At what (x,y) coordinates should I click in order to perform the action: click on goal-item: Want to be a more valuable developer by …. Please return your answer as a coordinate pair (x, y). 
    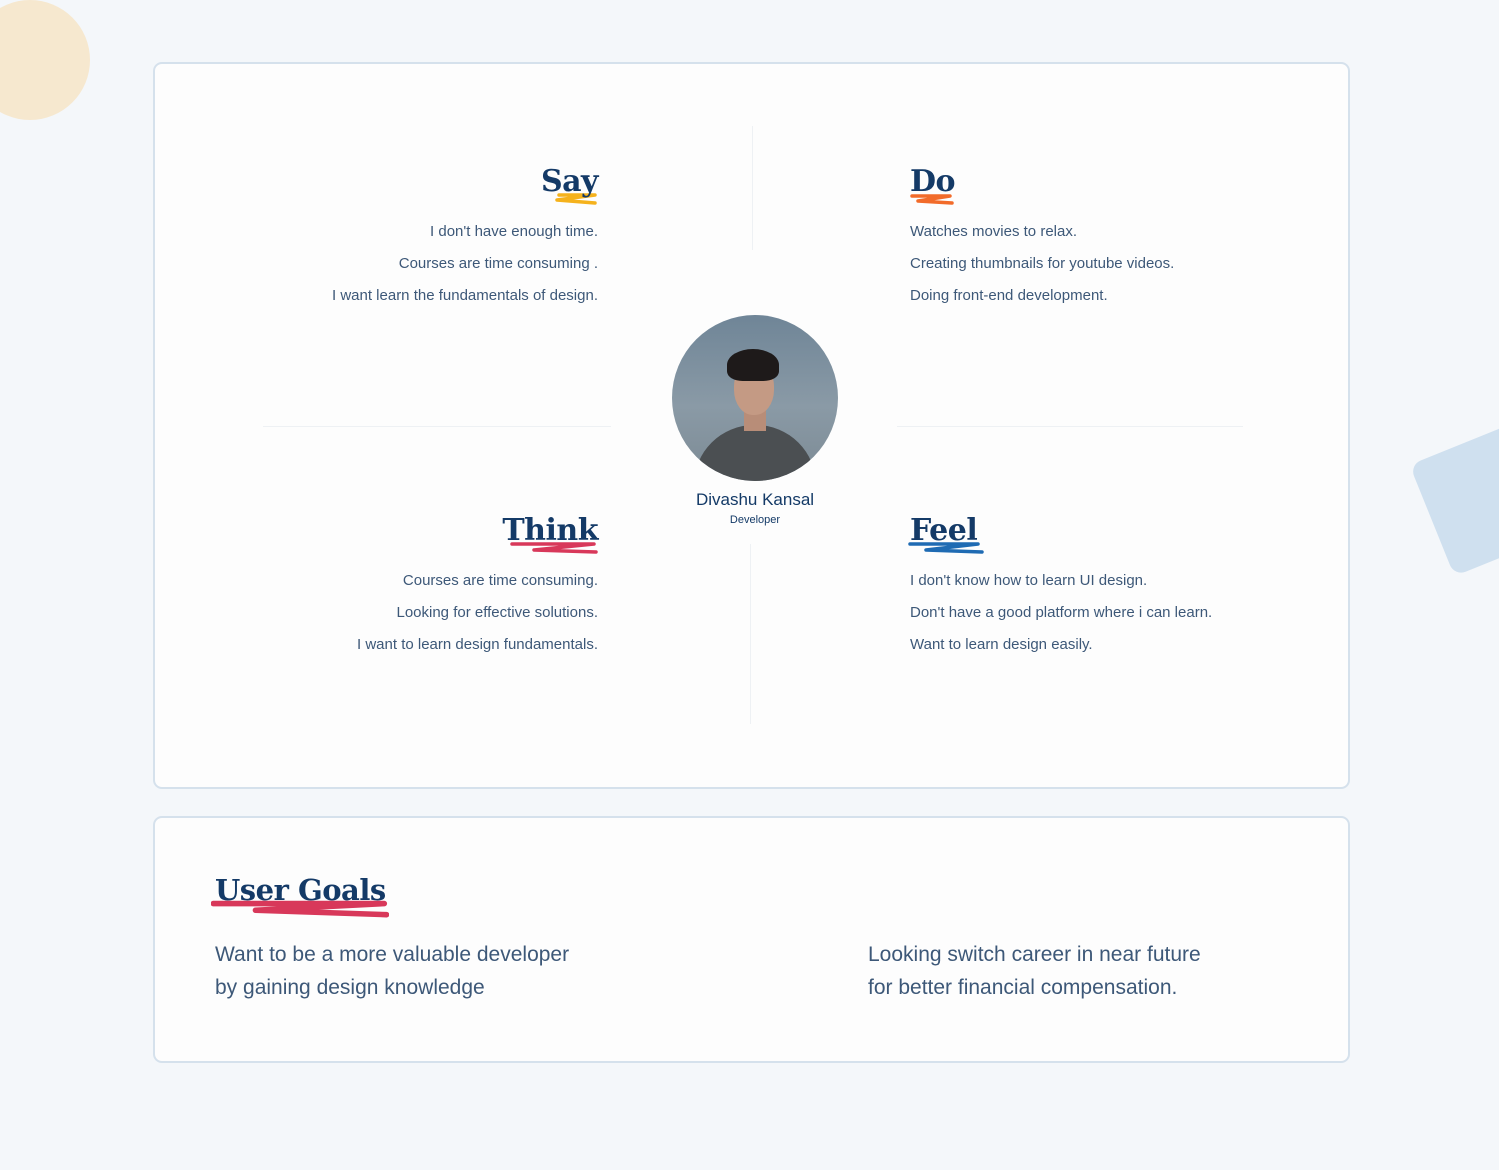
    Looking at the image, I should click on (392, 971).